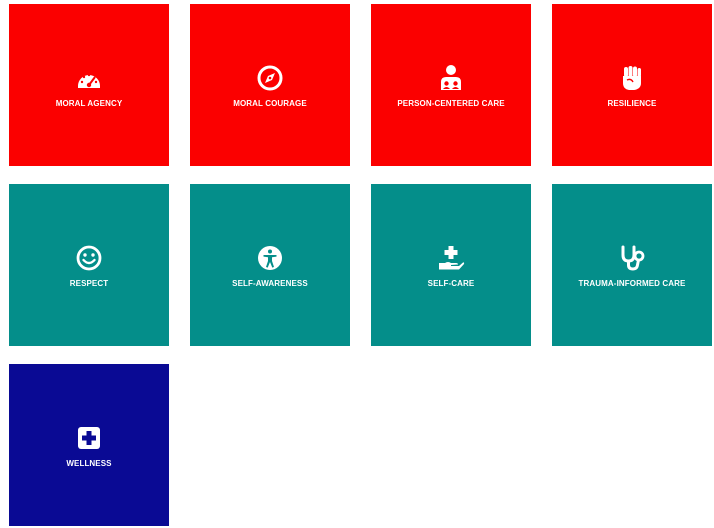  Describe the element at coordinates (632, 78) in the screenshot. I see `raised-fist-icon` at that location.